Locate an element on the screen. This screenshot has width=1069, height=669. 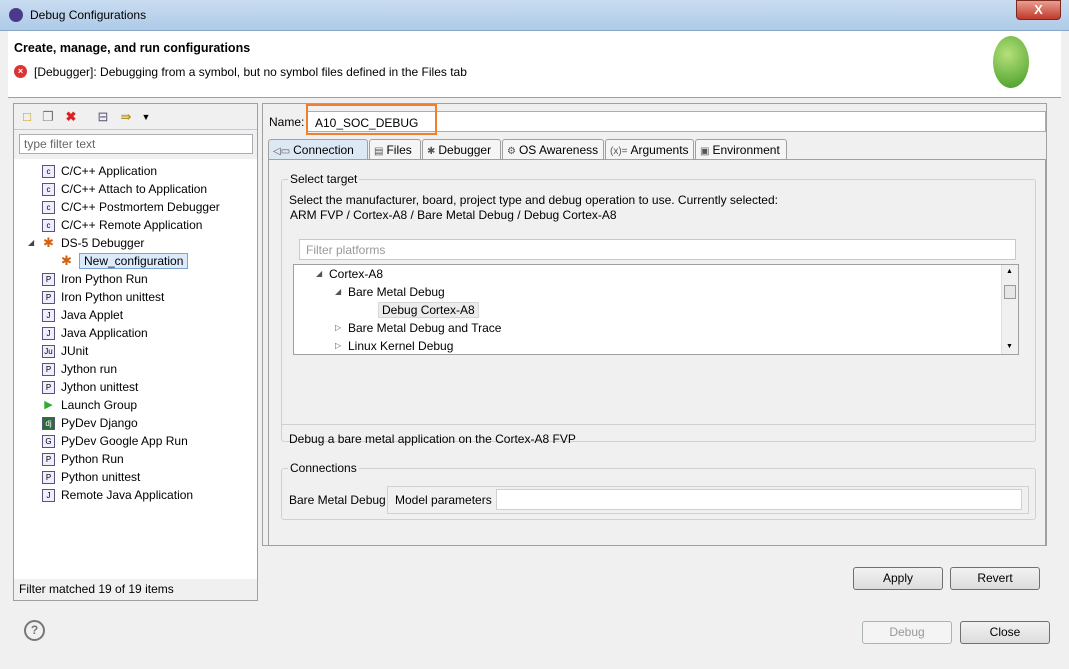
apply-button: Apply is located at coordinates (898, 578).